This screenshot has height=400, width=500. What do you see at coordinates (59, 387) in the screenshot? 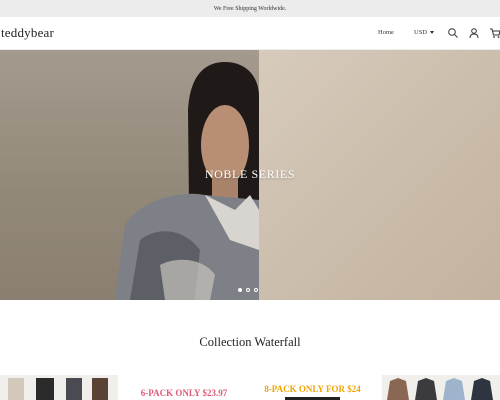
I see `pants-product-image` at bounding box center [59, 387].